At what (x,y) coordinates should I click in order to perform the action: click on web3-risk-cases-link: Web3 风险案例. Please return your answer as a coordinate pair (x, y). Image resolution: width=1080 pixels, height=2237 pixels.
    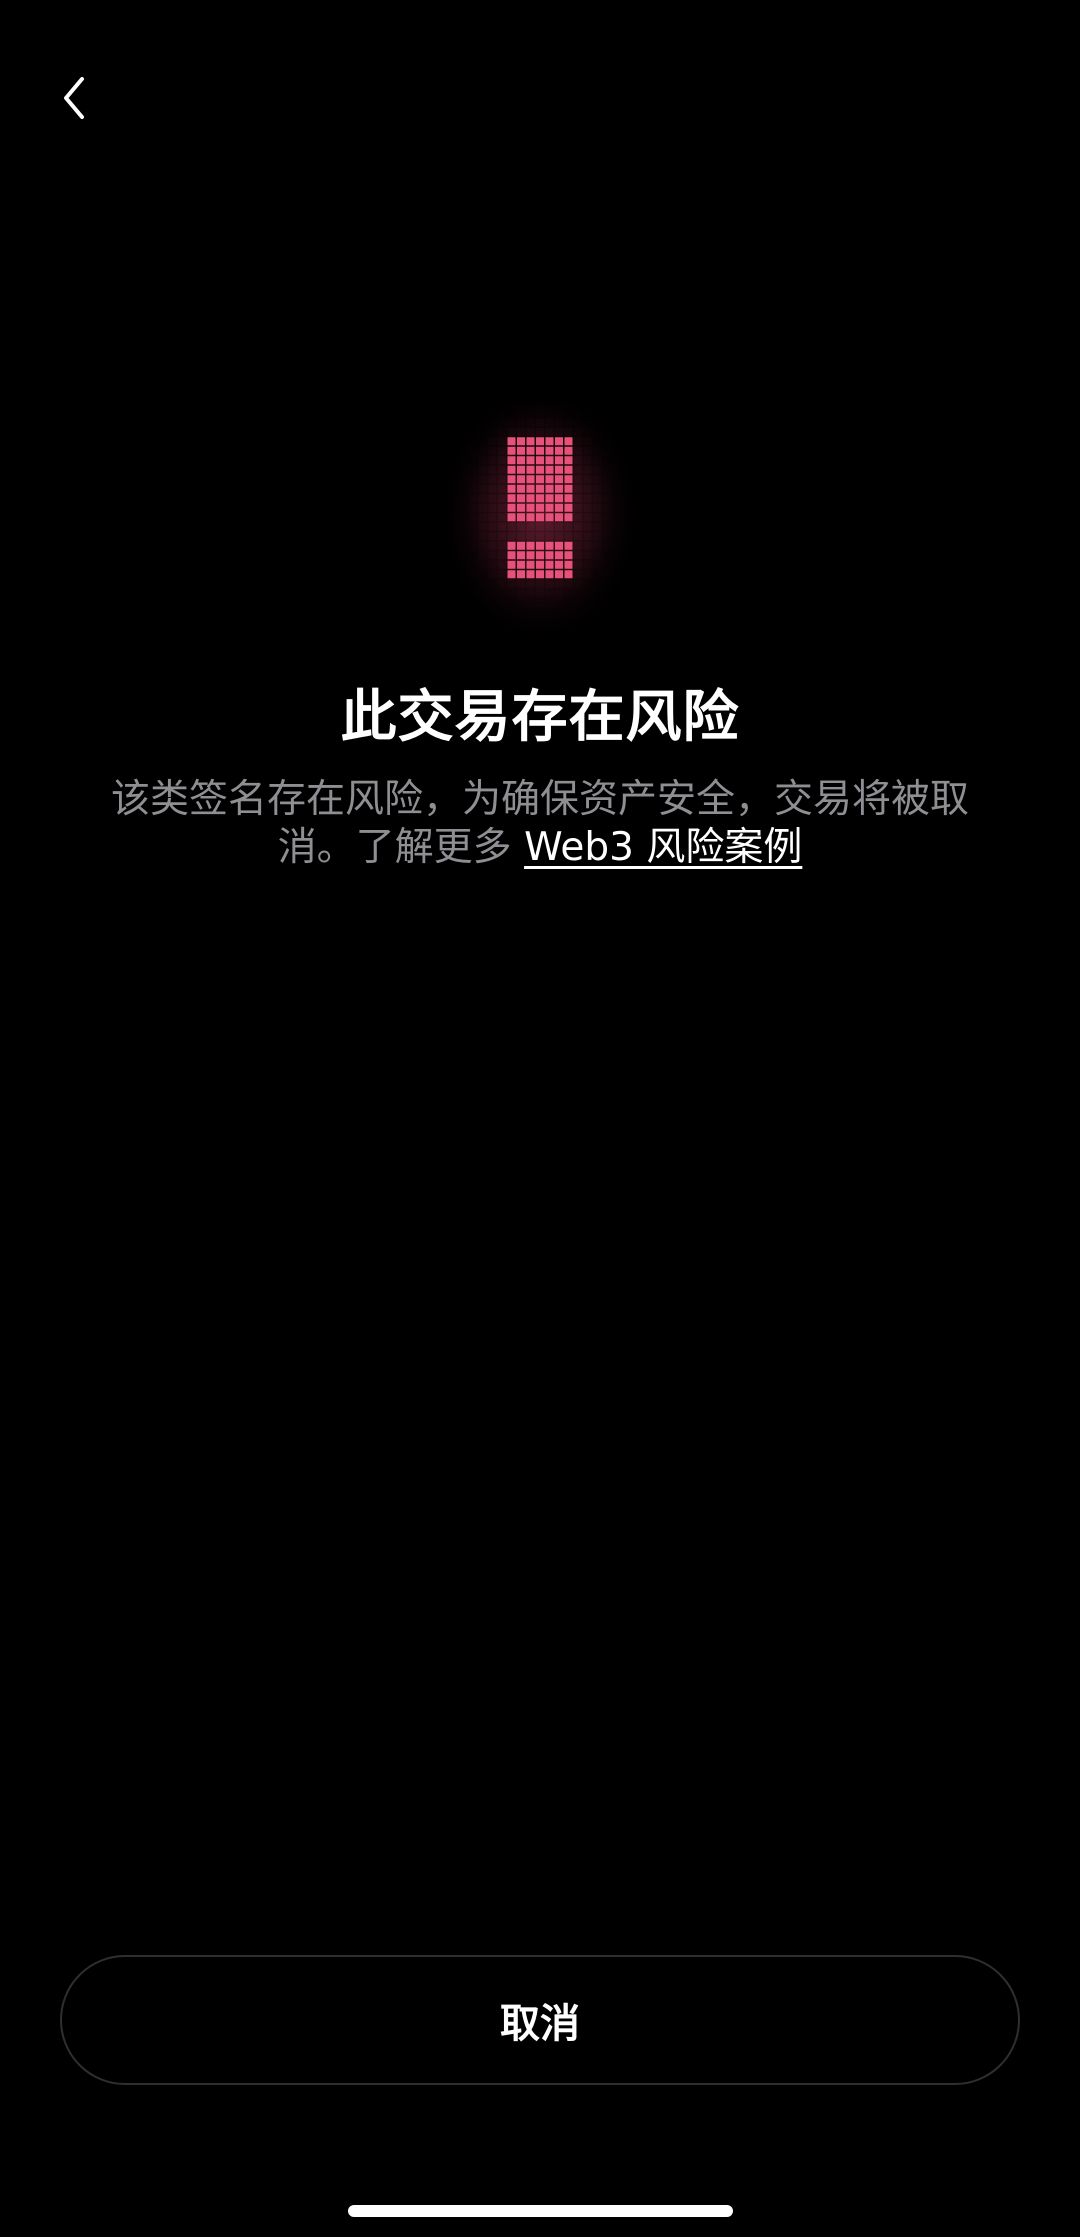
    Looking at the image, I should click on (663, 847).